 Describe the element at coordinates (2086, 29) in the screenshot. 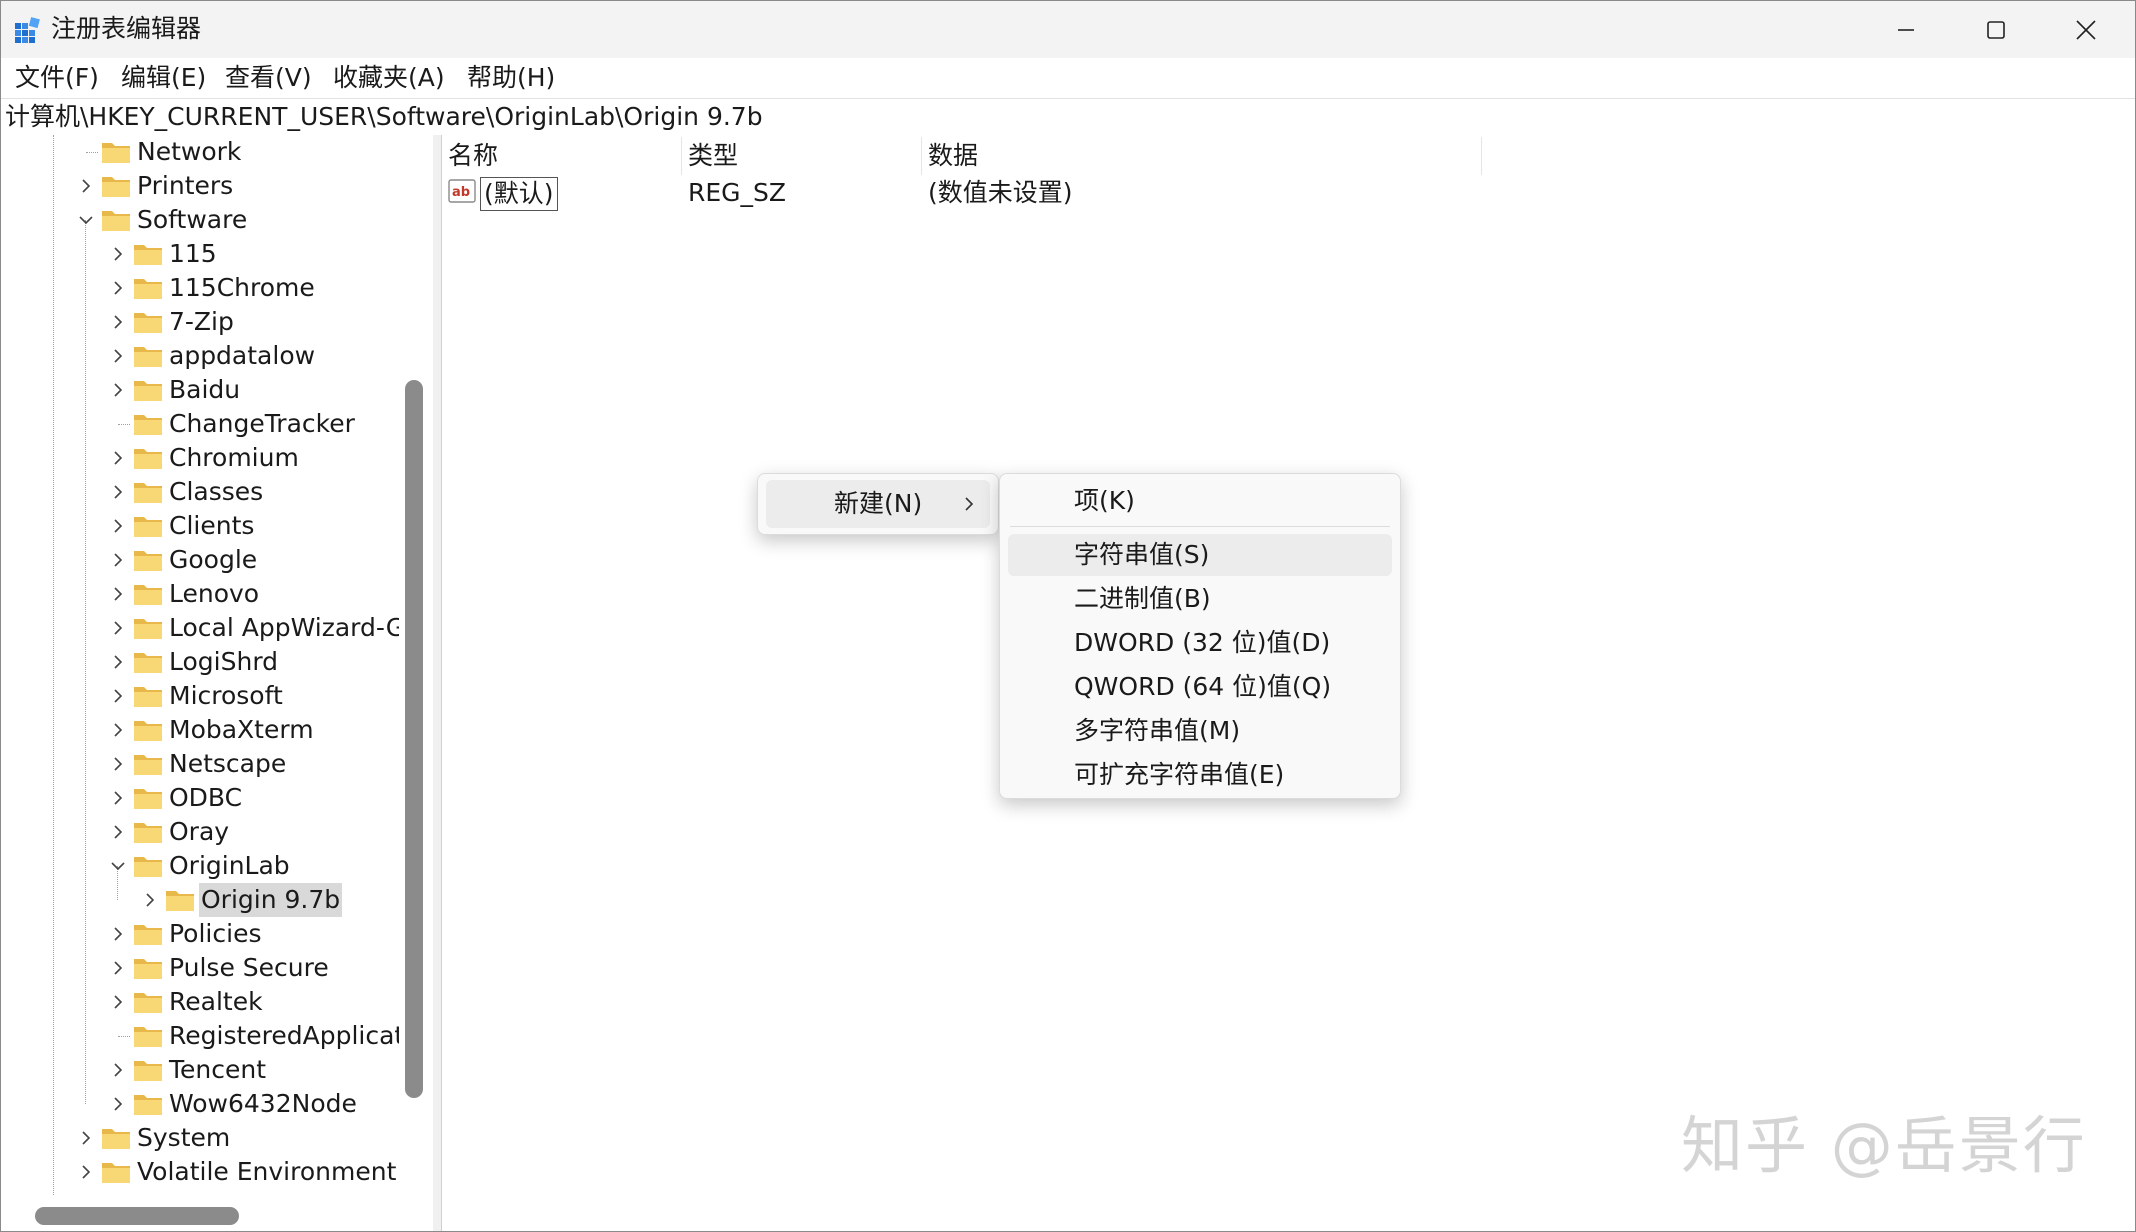

I see `close-button` at that location.